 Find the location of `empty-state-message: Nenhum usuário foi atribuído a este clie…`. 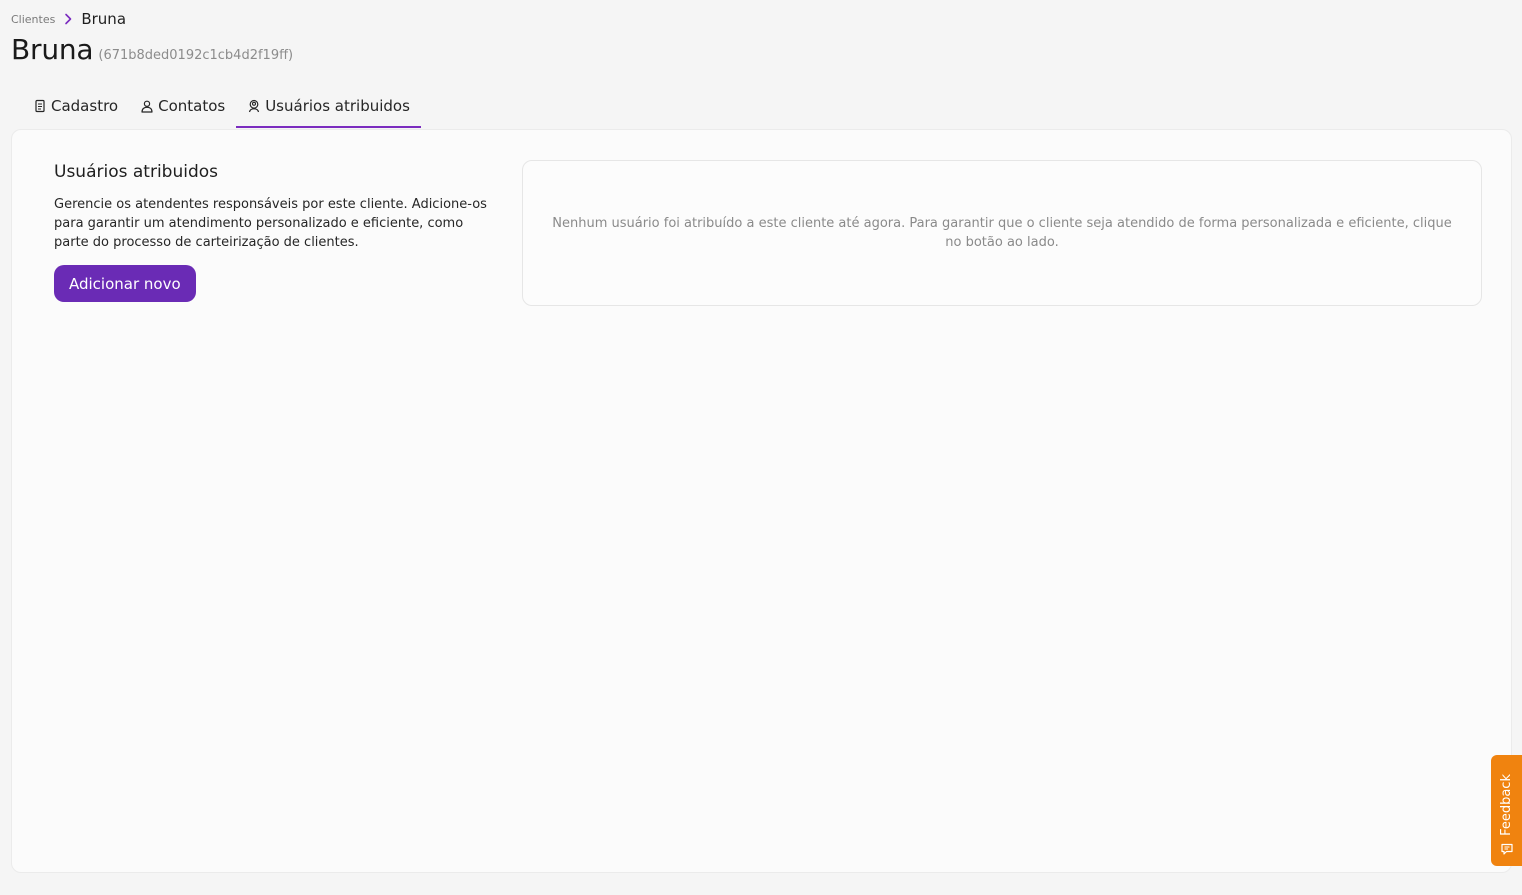

empty-state-message: Nenhum usuário foi atribuído a este clie… is located at coordinates (1002, 233).